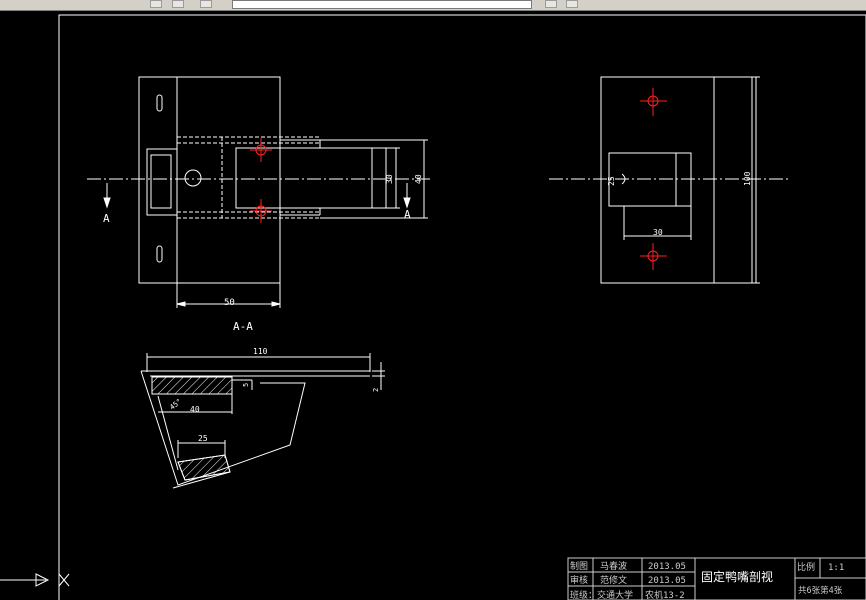 This screenshot has height=600, width=866. What do you see at coordinates (195, 409) in the screenshot?
I see `dim-section-40: 40` at bounding box center [195, 409].